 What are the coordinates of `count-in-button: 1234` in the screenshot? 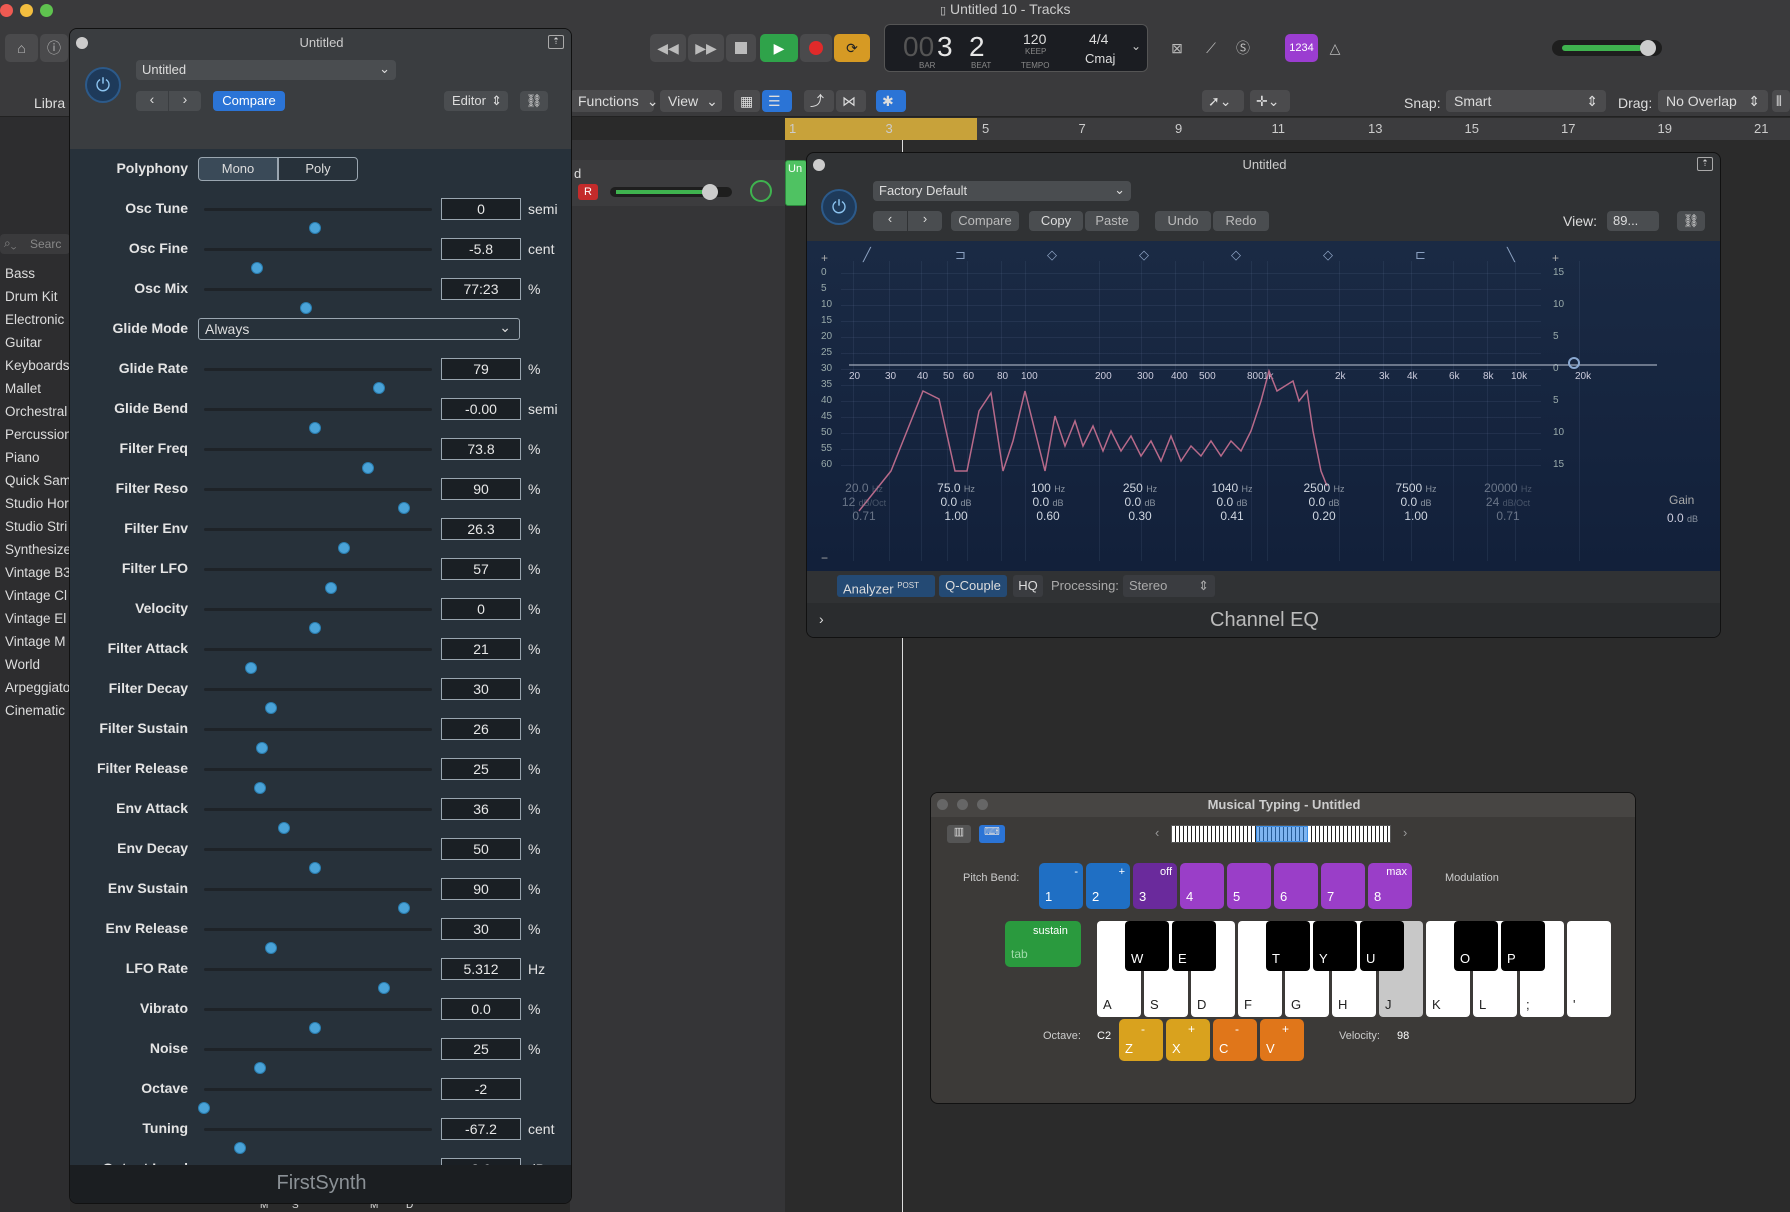 It's located at (1301, 48).